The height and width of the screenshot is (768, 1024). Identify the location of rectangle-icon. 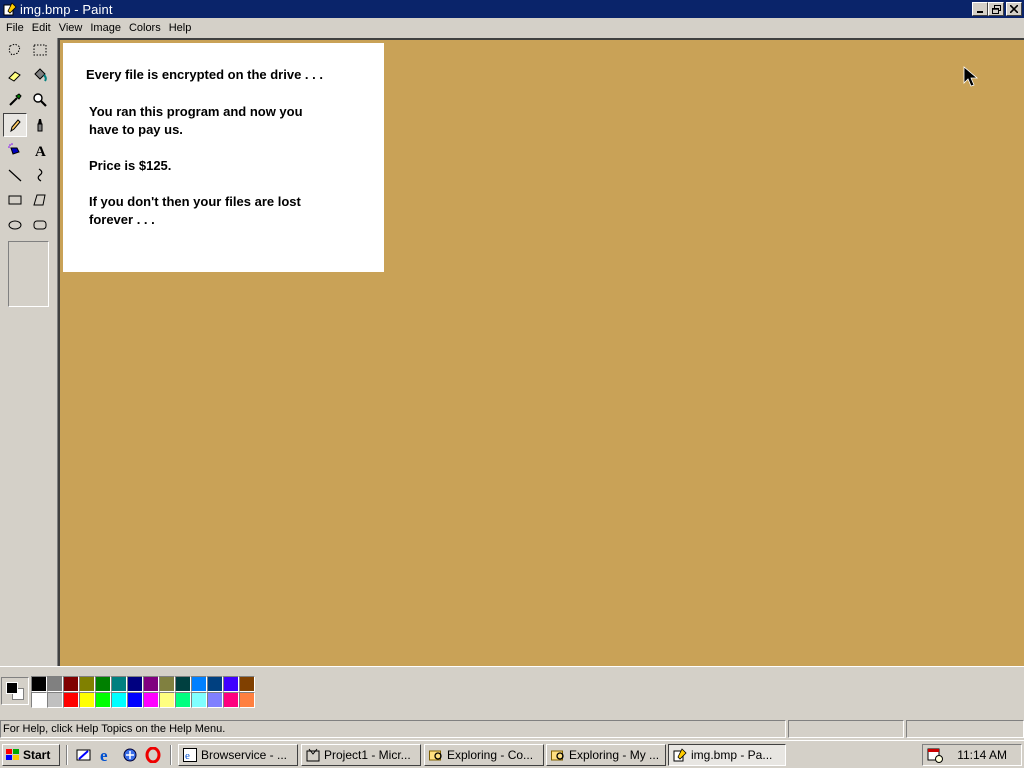
(15, 200).